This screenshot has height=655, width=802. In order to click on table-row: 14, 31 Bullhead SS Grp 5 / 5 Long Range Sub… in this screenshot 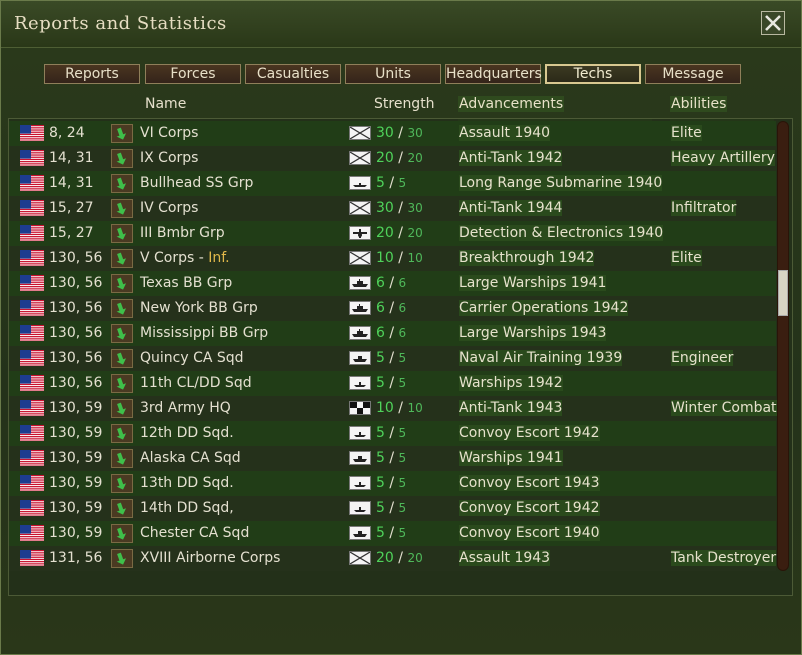, I will do `click(392, 183)`.